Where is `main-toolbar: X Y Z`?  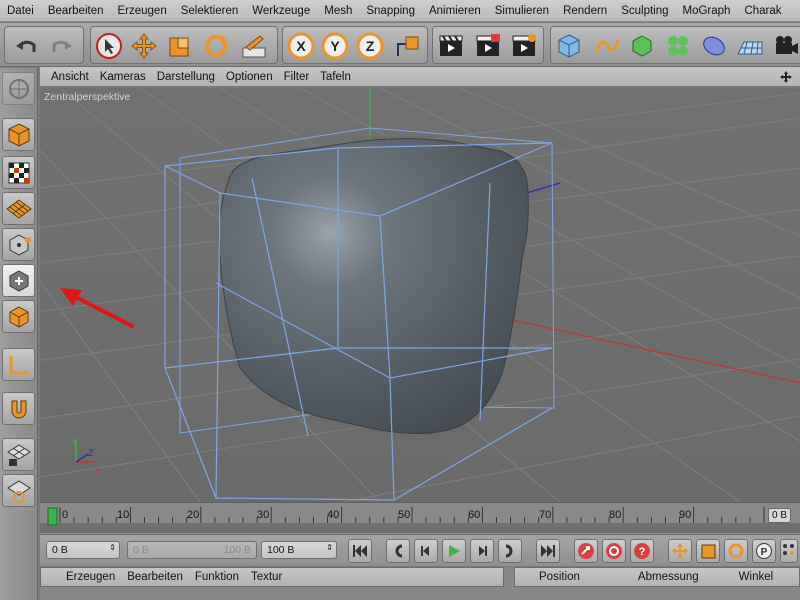 main-toolbar: X Y Z is located at coordinates (400, 45).